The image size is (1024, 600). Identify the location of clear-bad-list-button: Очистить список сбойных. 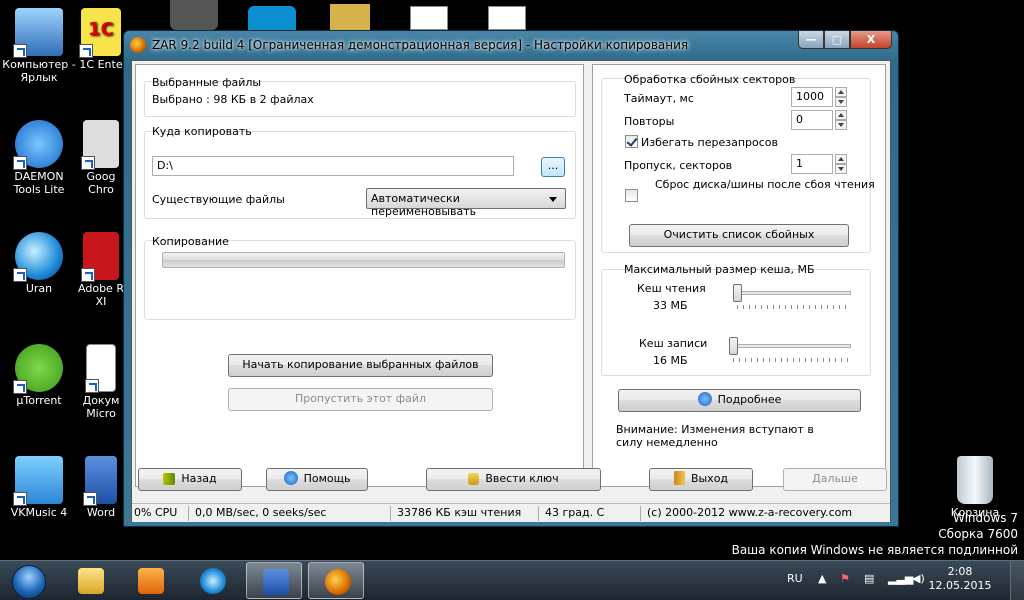
(739, 235).